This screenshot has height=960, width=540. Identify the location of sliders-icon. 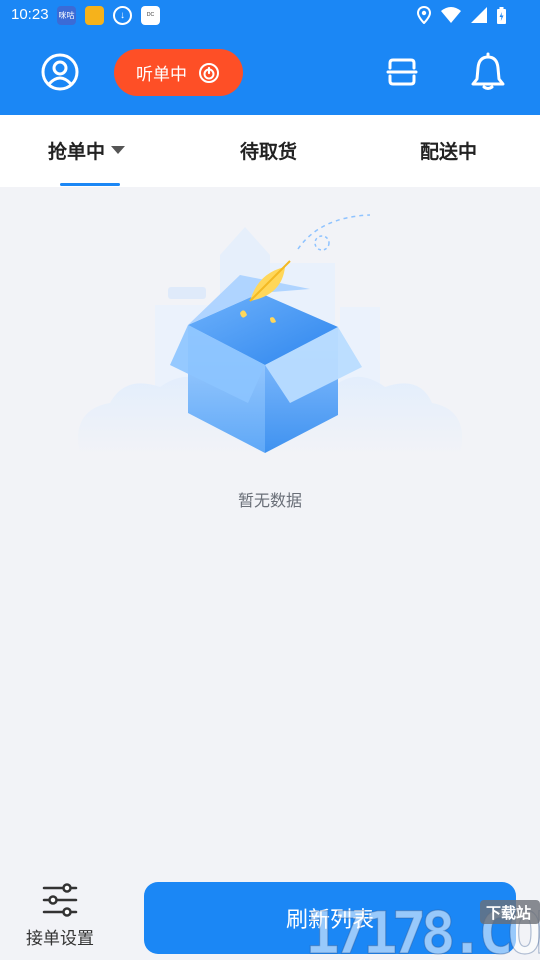
(60, 900).